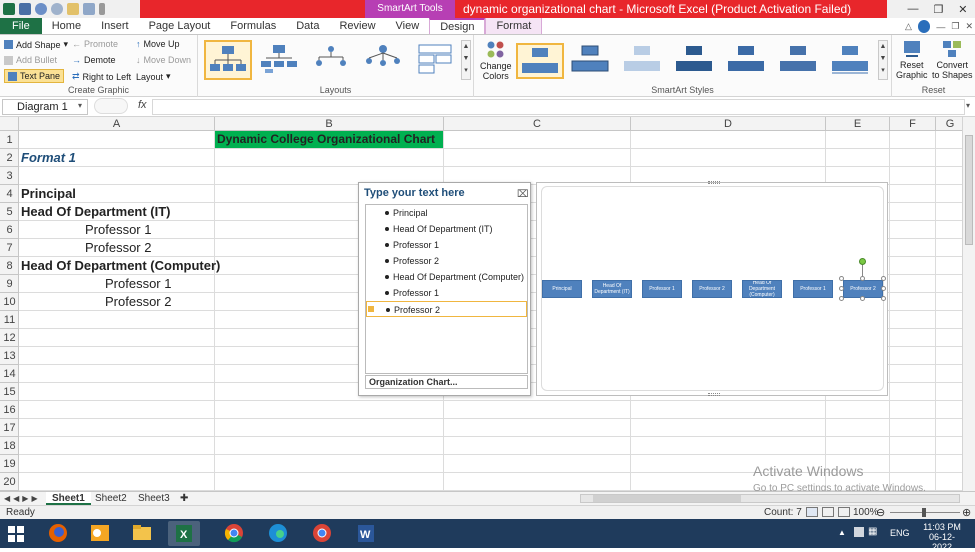 This screenshot has height=552, width=975. What do you see at coordinates (234, 533) in the screenshot?
I see `chrome-icon` at bounding box center [234, 533].